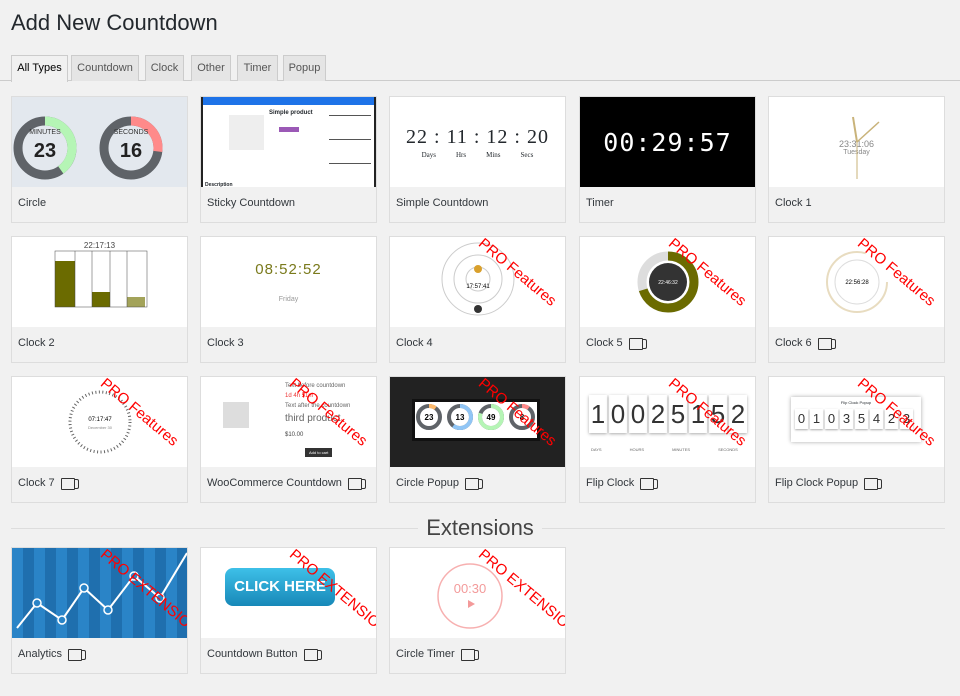 The height and width of the screenshot is (696, 960). Describe the element at coordinates (40, 654) in the screenshot. I see `card-label: Analytics` at that location.